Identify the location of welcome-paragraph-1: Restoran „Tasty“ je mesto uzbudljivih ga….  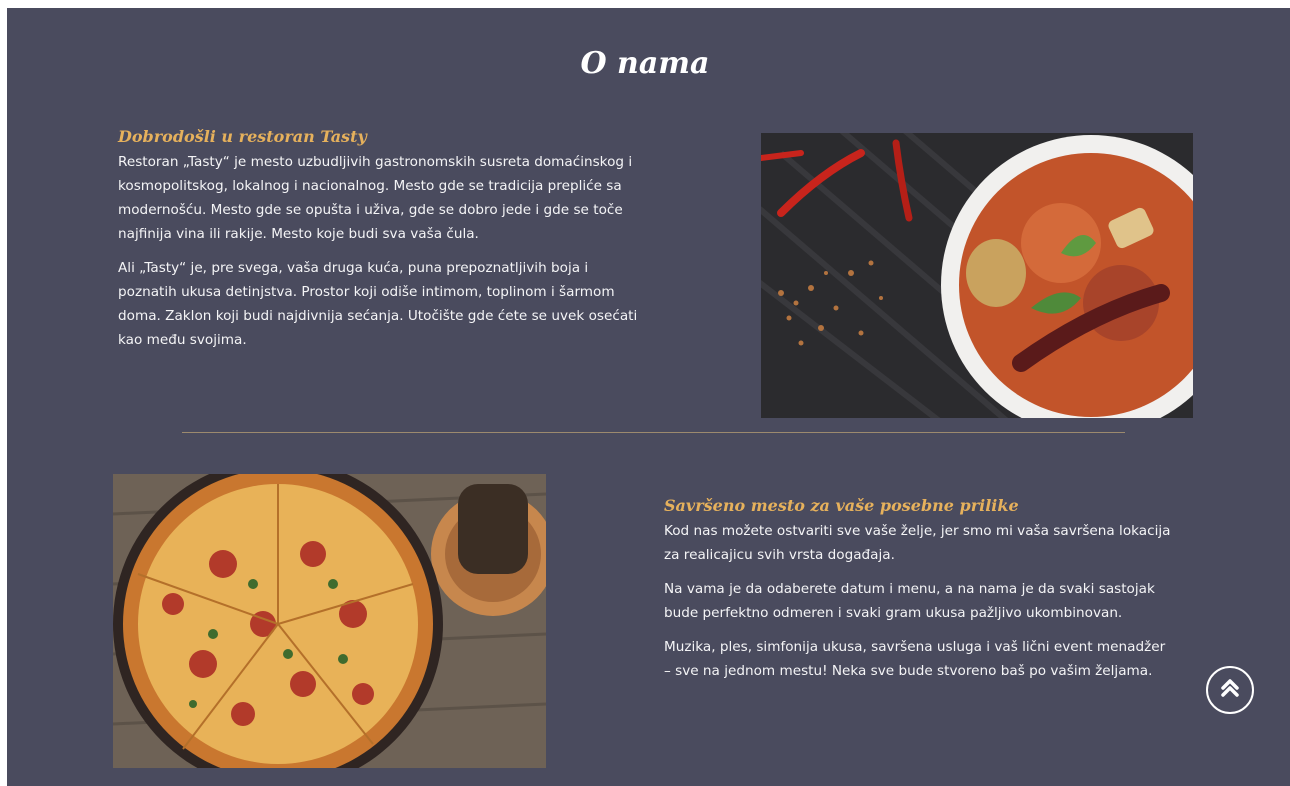
(375, 198).